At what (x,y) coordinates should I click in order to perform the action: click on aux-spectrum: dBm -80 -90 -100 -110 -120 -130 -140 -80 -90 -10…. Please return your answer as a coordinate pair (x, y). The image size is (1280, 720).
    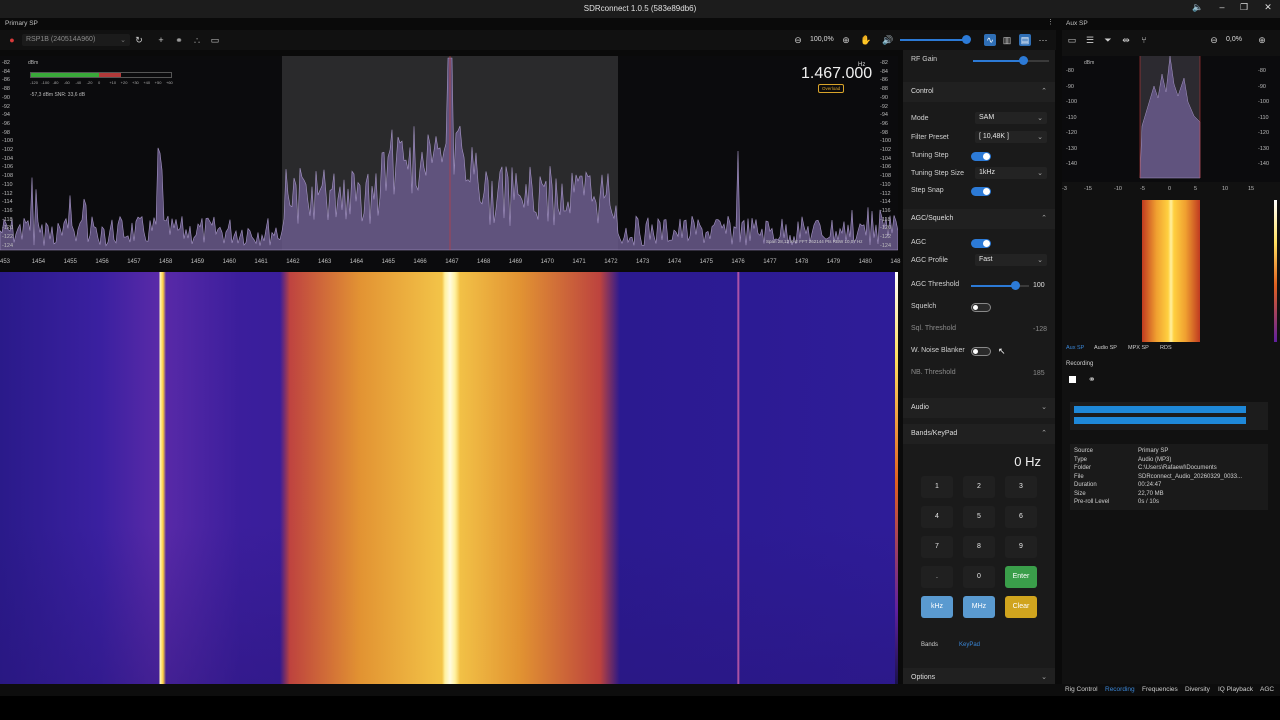
    Looking at the image, I should click on (1171, 119).